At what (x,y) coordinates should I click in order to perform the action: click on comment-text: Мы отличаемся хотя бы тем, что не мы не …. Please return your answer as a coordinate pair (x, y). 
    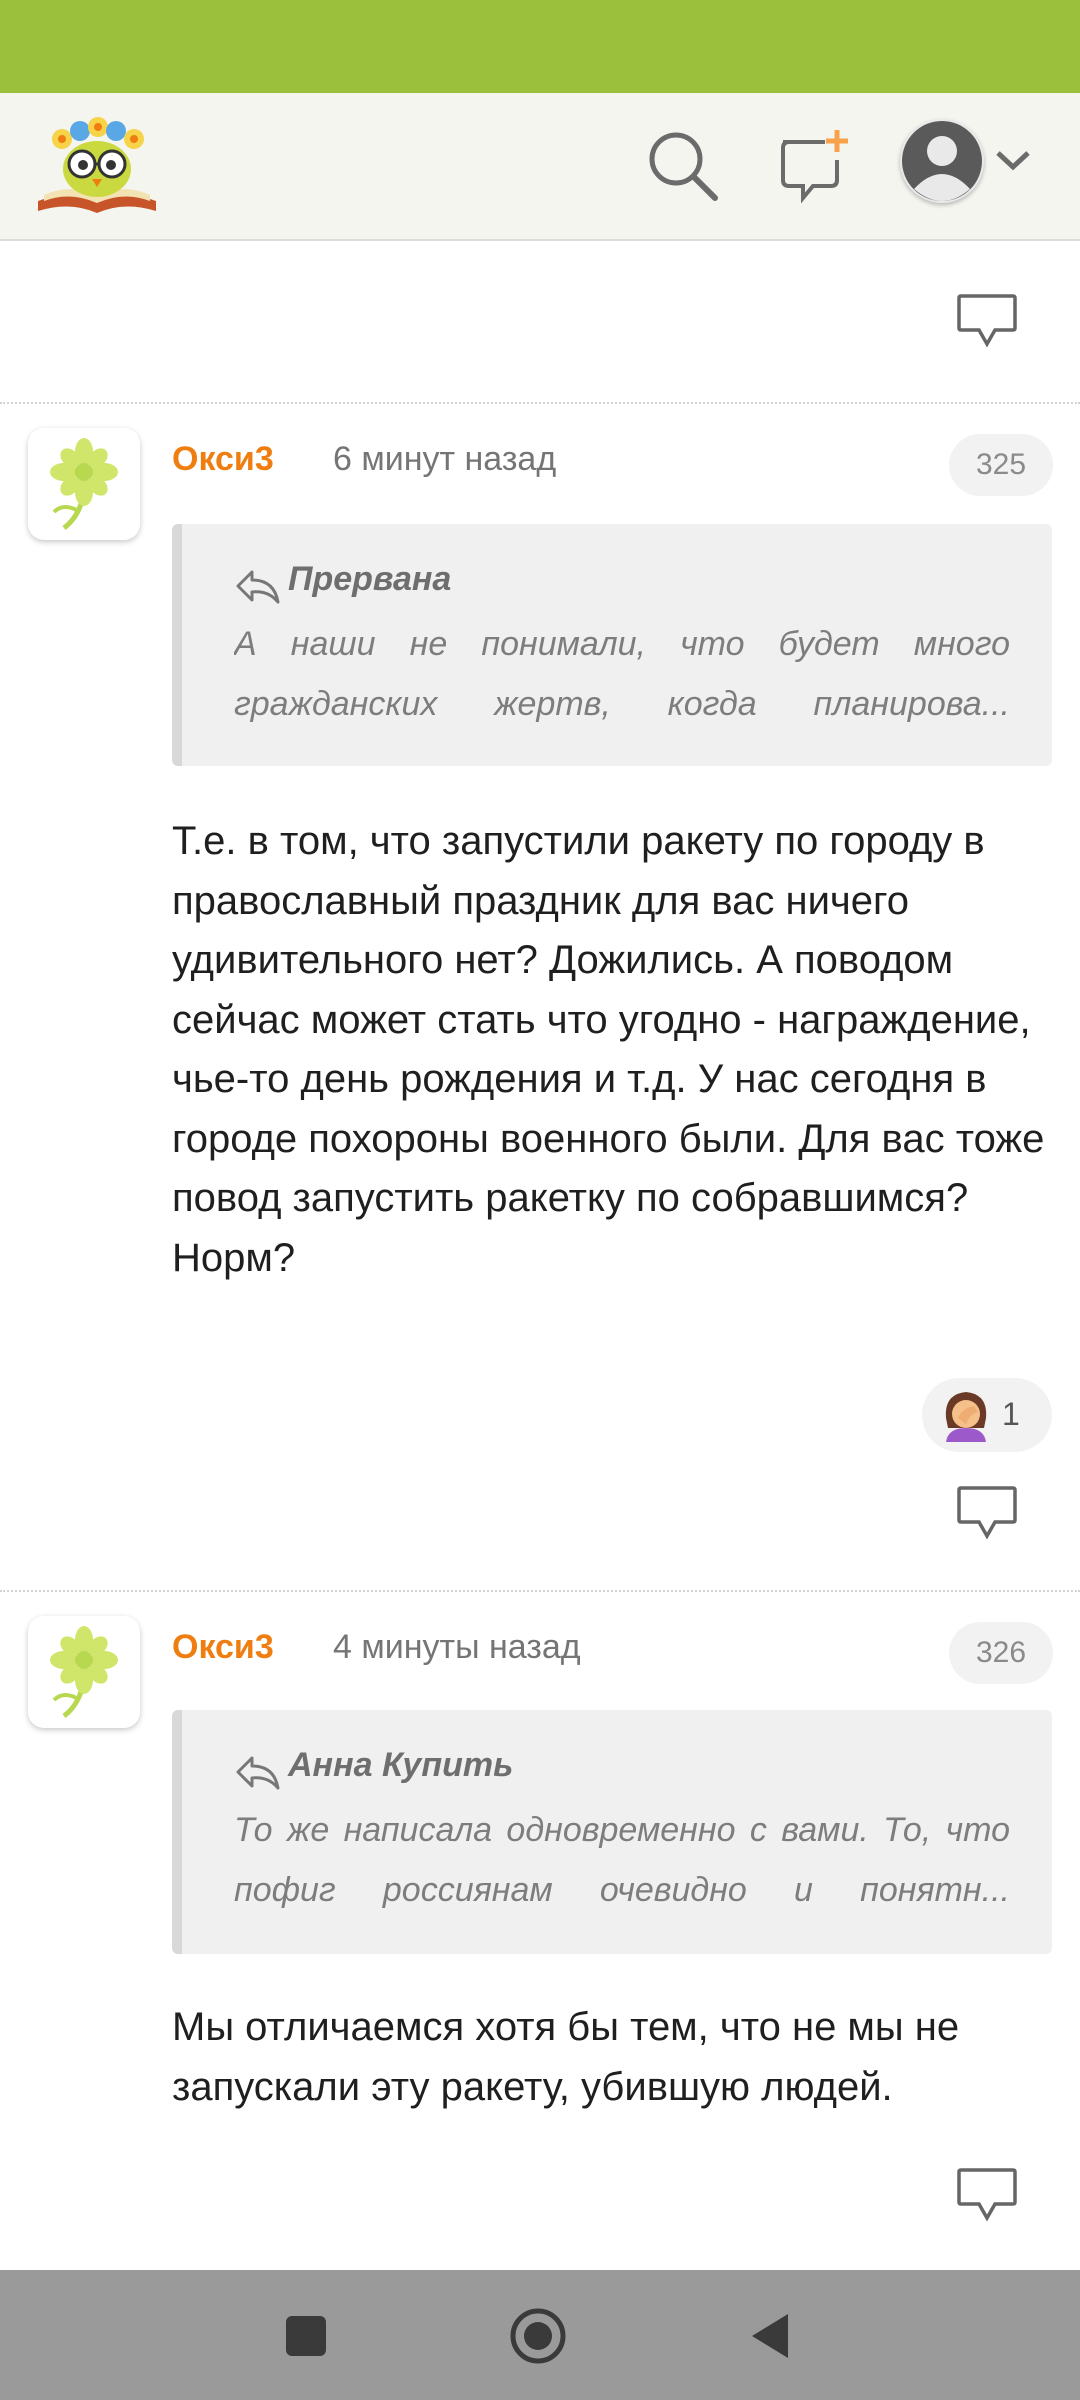
    Looking at the image, I should click on (566, 2057).